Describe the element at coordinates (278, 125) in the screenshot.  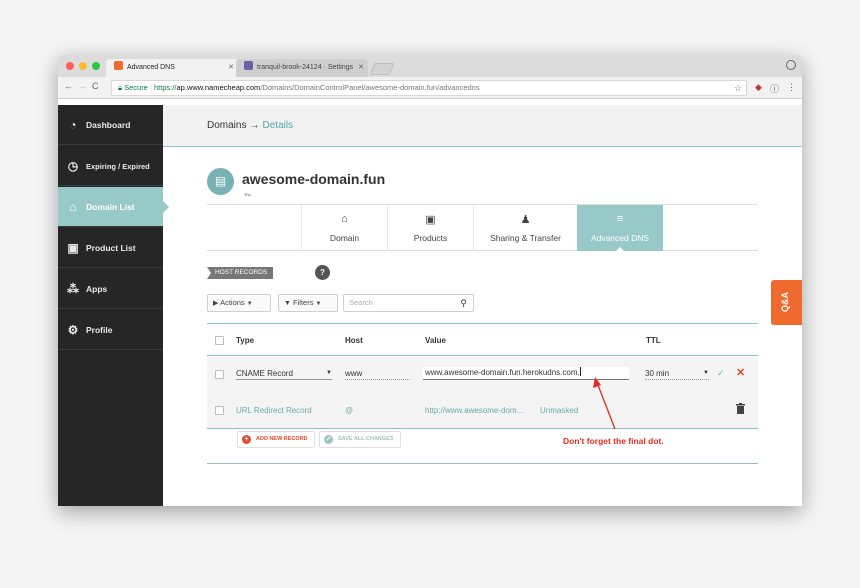
I see `breadcrumb-current: Details` at that location.